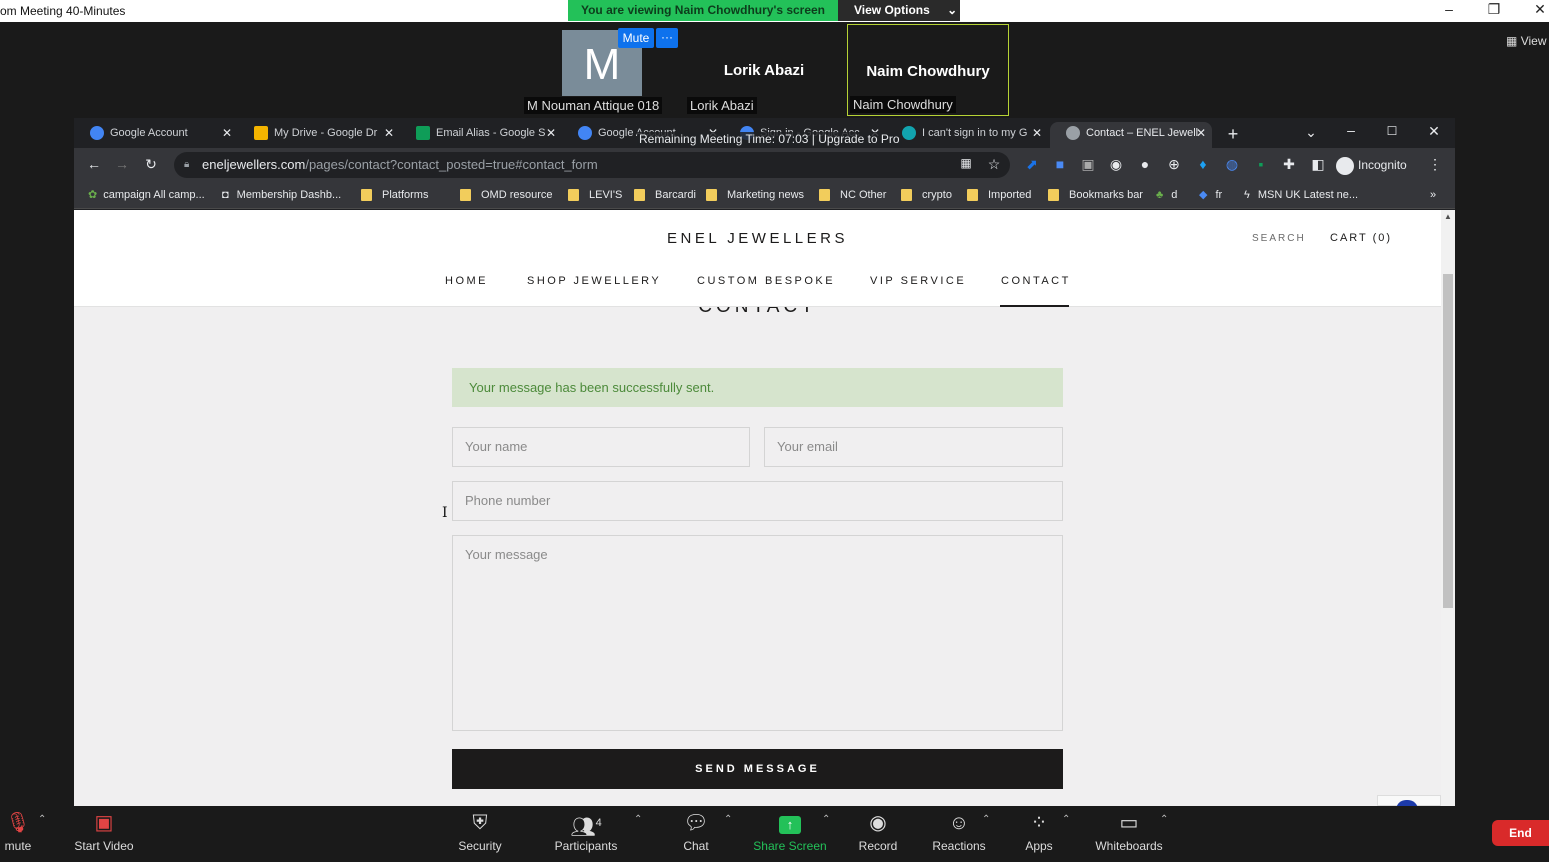 Image resolution: width=1549 pixels, height=862 pixels. I want to click on tab-my-drive: My Drive - Google Dr ✕, so click(319, 135).